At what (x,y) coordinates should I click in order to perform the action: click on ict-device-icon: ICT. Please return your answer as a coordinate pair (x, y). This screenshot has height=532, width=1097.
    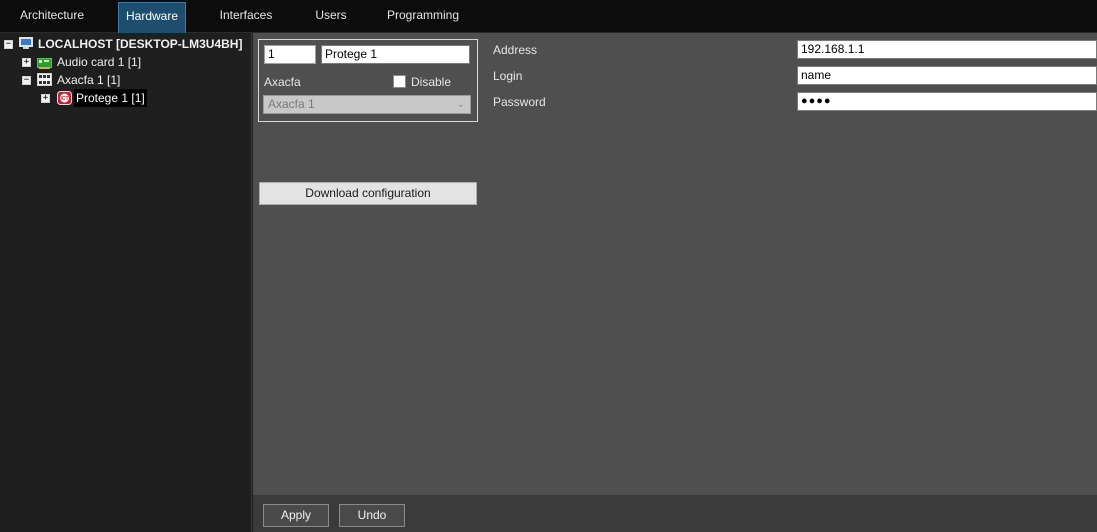
    Looking at the image, I should click on (64, 98).